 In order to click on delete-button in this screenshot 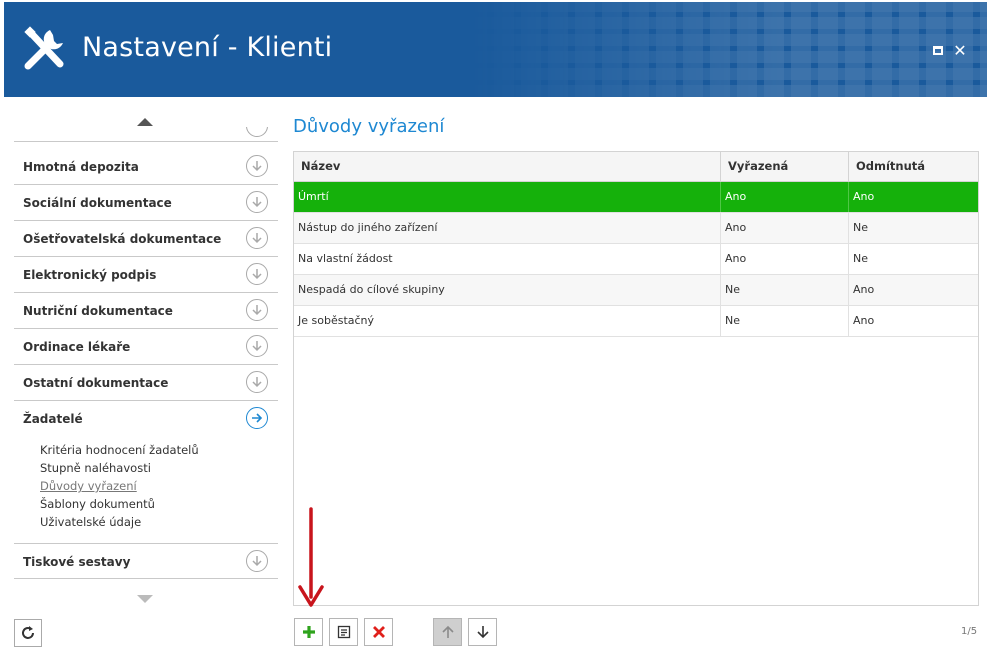, I will do `click(378, 632)`.